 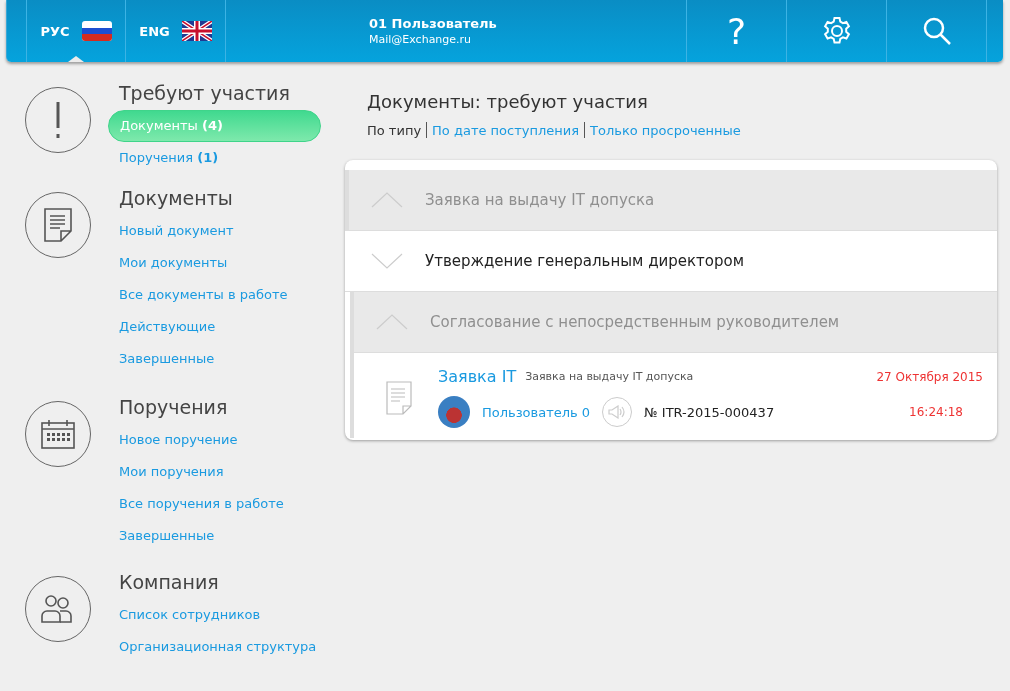 I want to click on calendar-icon, so click(x=58, y=434).